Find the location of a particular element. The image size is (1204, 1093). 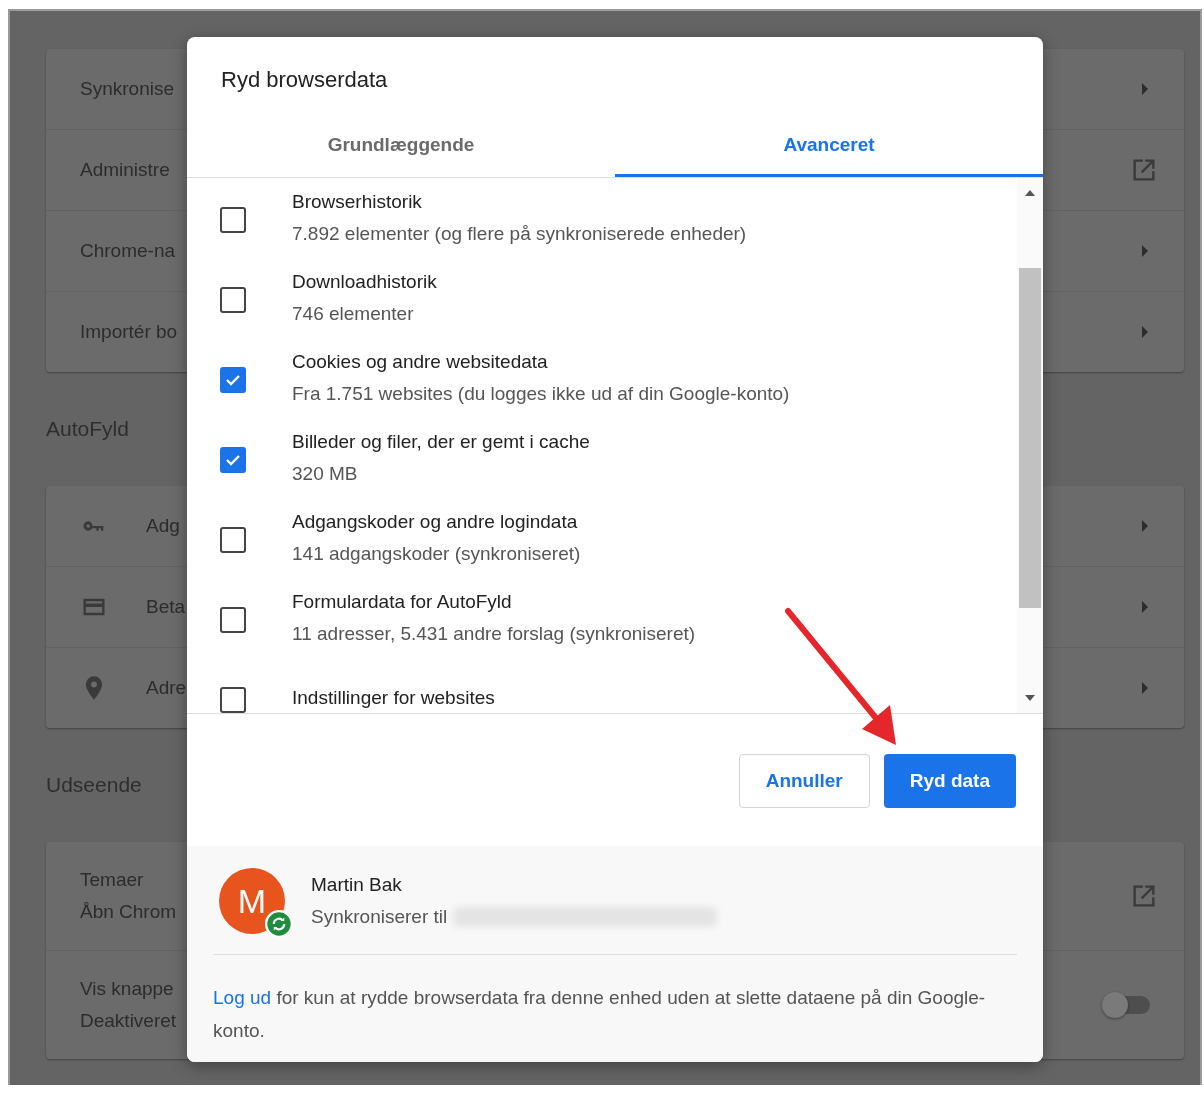

option-description: Fra 1.751 websites (du logges ikke ud af din Google-konto) is located at coordinates (541, 394).